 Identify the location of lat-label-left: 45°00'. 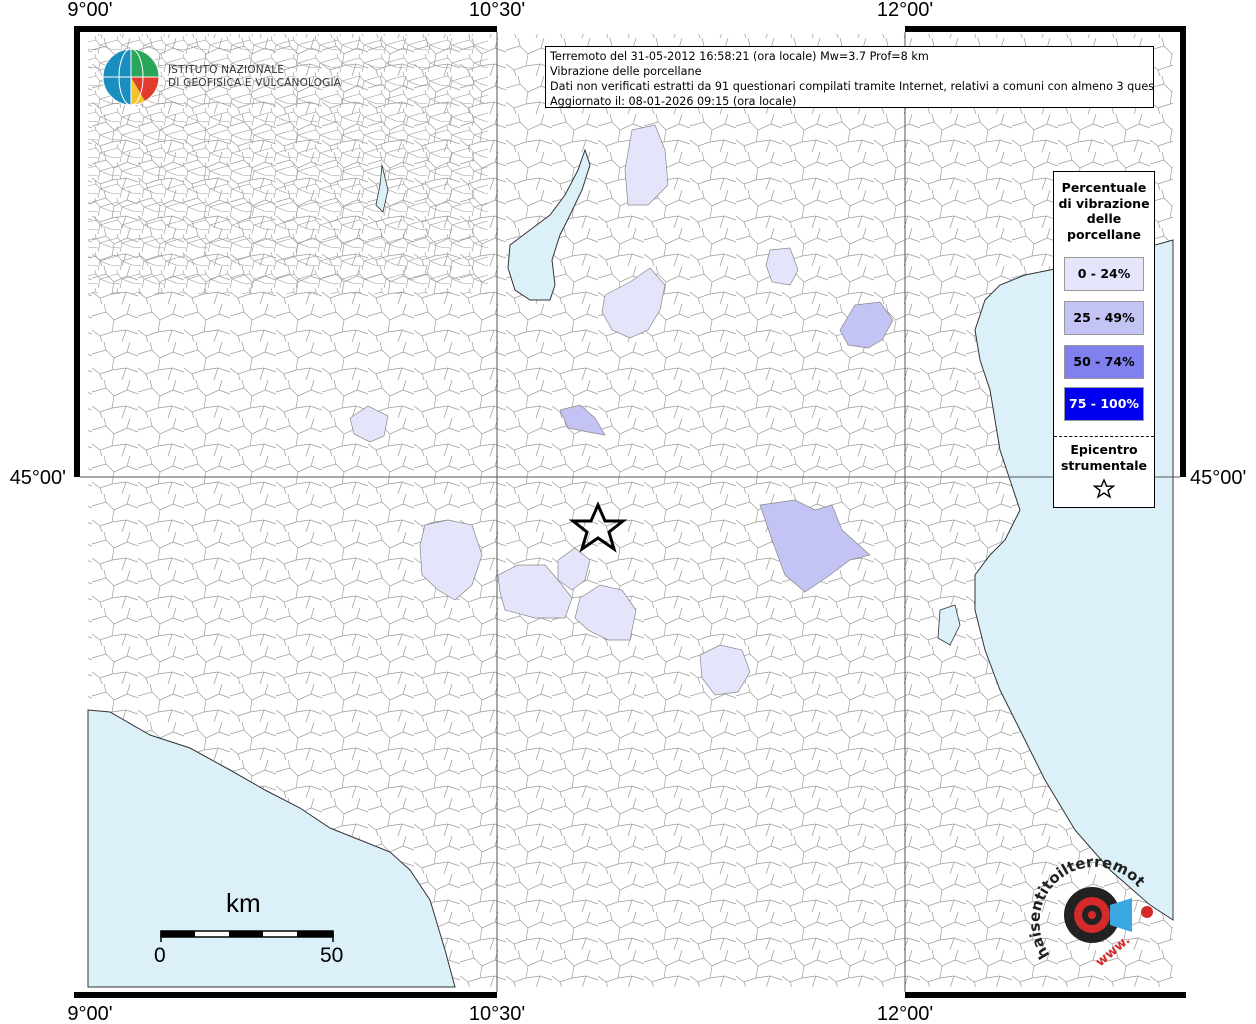
(38, 478).